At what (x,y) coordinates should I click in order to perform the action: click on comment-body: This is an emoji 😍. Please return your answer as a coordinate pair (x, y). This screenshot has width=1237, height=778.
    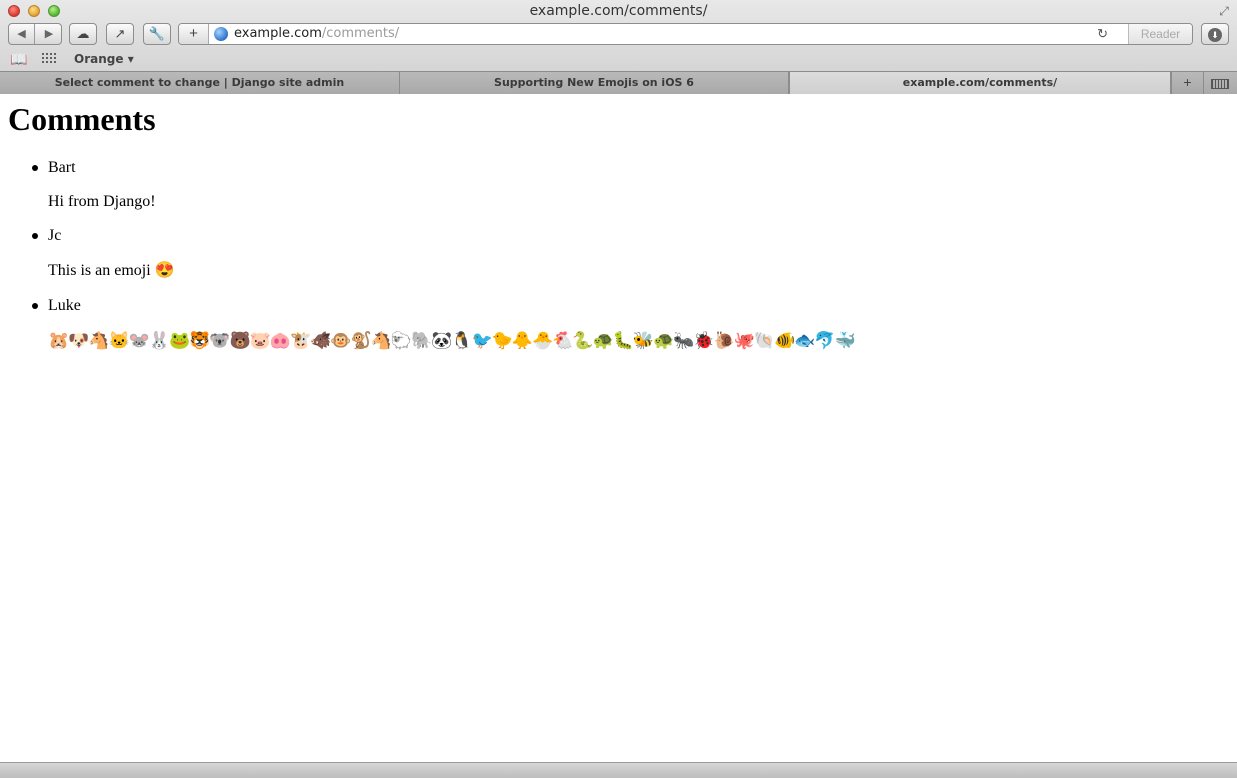
    Looking at the image, I should click on (111, 270).